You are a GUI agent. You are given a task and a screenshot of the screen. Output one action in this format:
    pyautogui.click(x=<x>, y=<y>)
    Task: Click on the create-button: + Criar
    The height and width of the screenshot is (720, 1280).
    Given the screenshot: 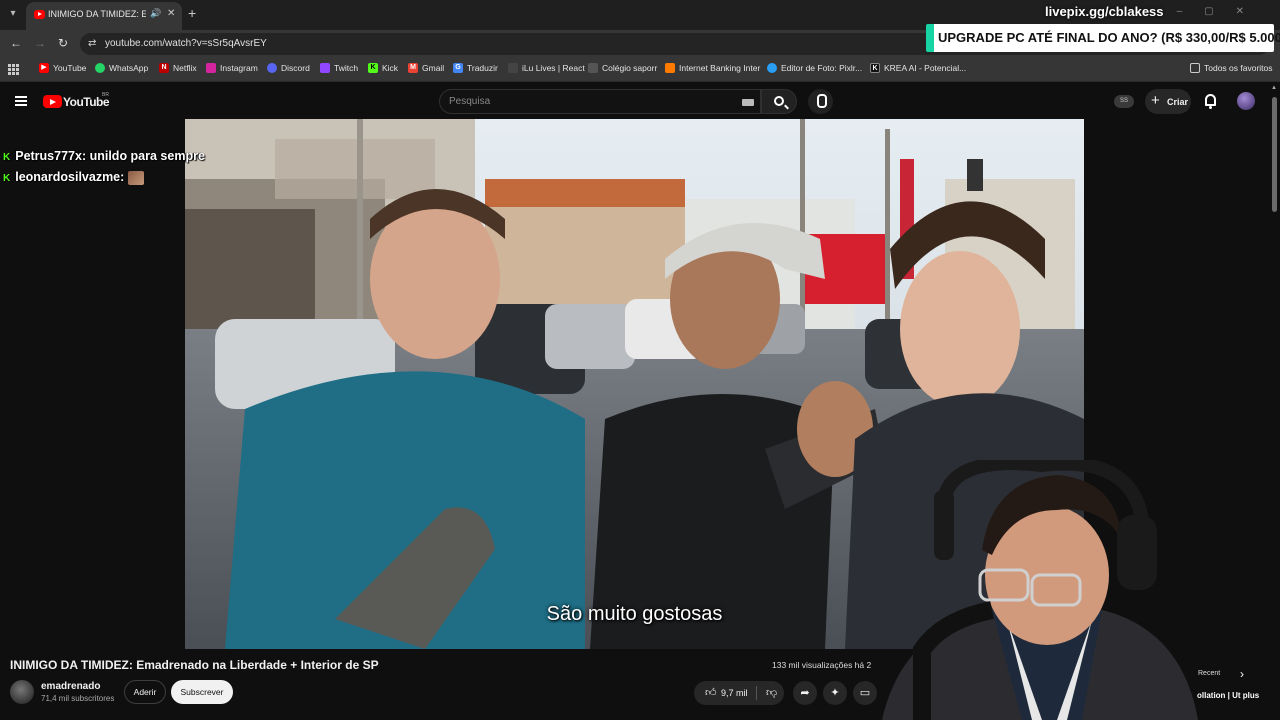 What is the action you would take?
    pyautogui.click(x=1168, y=101)
    